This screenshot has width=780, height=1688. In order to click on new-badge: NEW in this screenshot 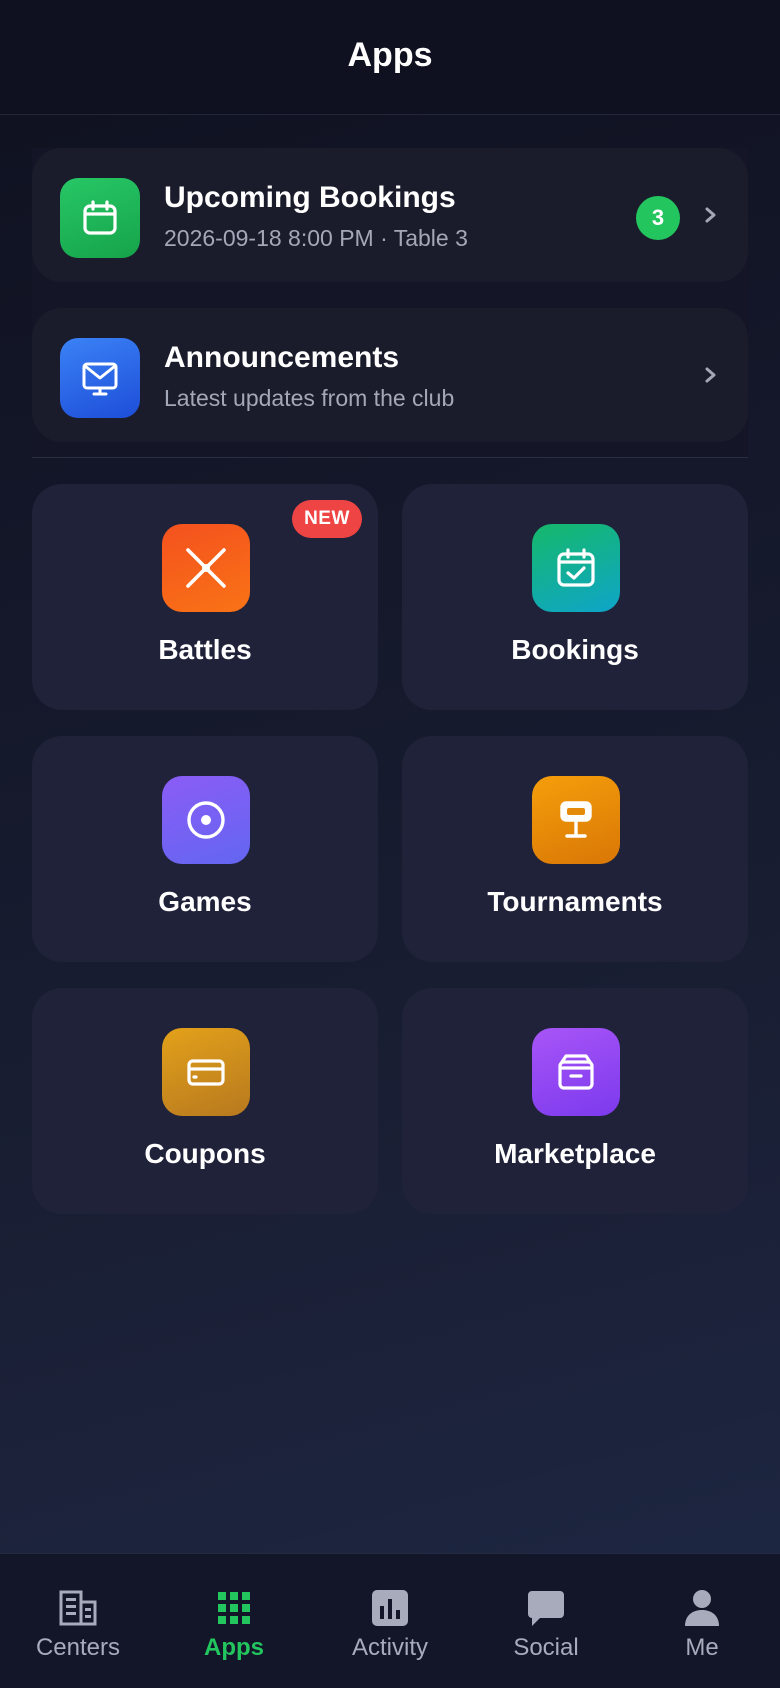, I will do `click(327, 519)`.